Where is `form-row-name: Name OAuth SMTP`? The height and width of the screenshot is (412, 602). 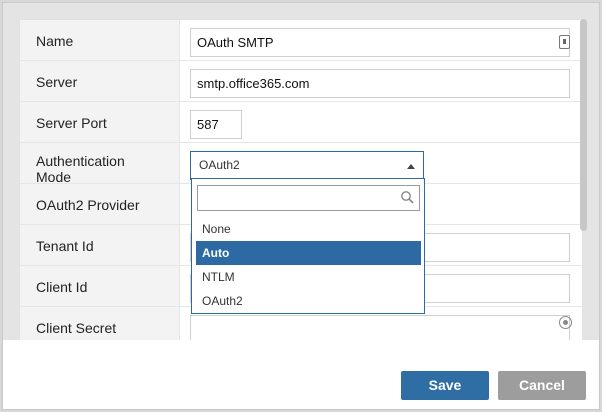
form-row-name: Name OAuth SMTP is located at coordinates (301, 40).